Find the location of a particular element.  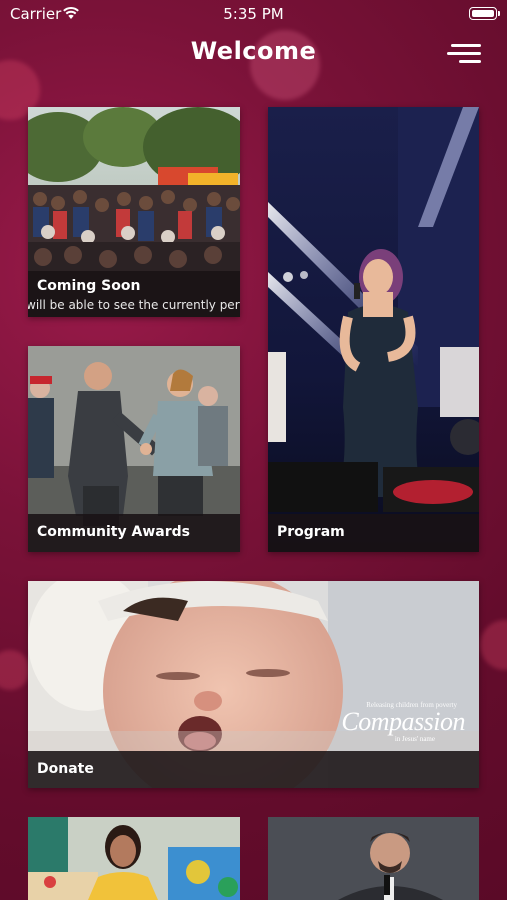

smiling-woman-image is located at coordinates (134, 858).